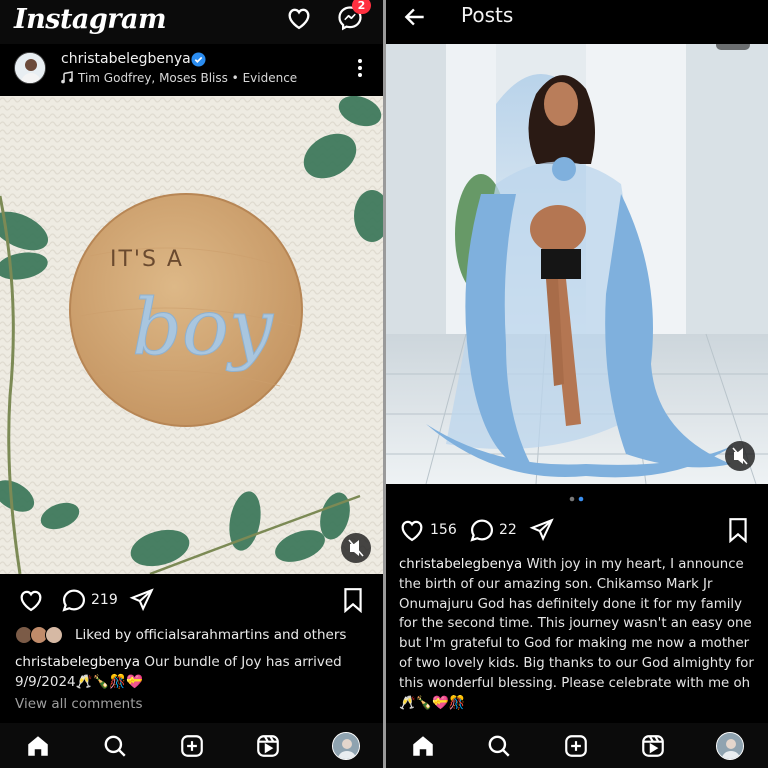 This screenshot has width=768, height=768. Describe the element at coordinates (415, 17) in the screenshot. I see `back-arrow-icon` at that location.